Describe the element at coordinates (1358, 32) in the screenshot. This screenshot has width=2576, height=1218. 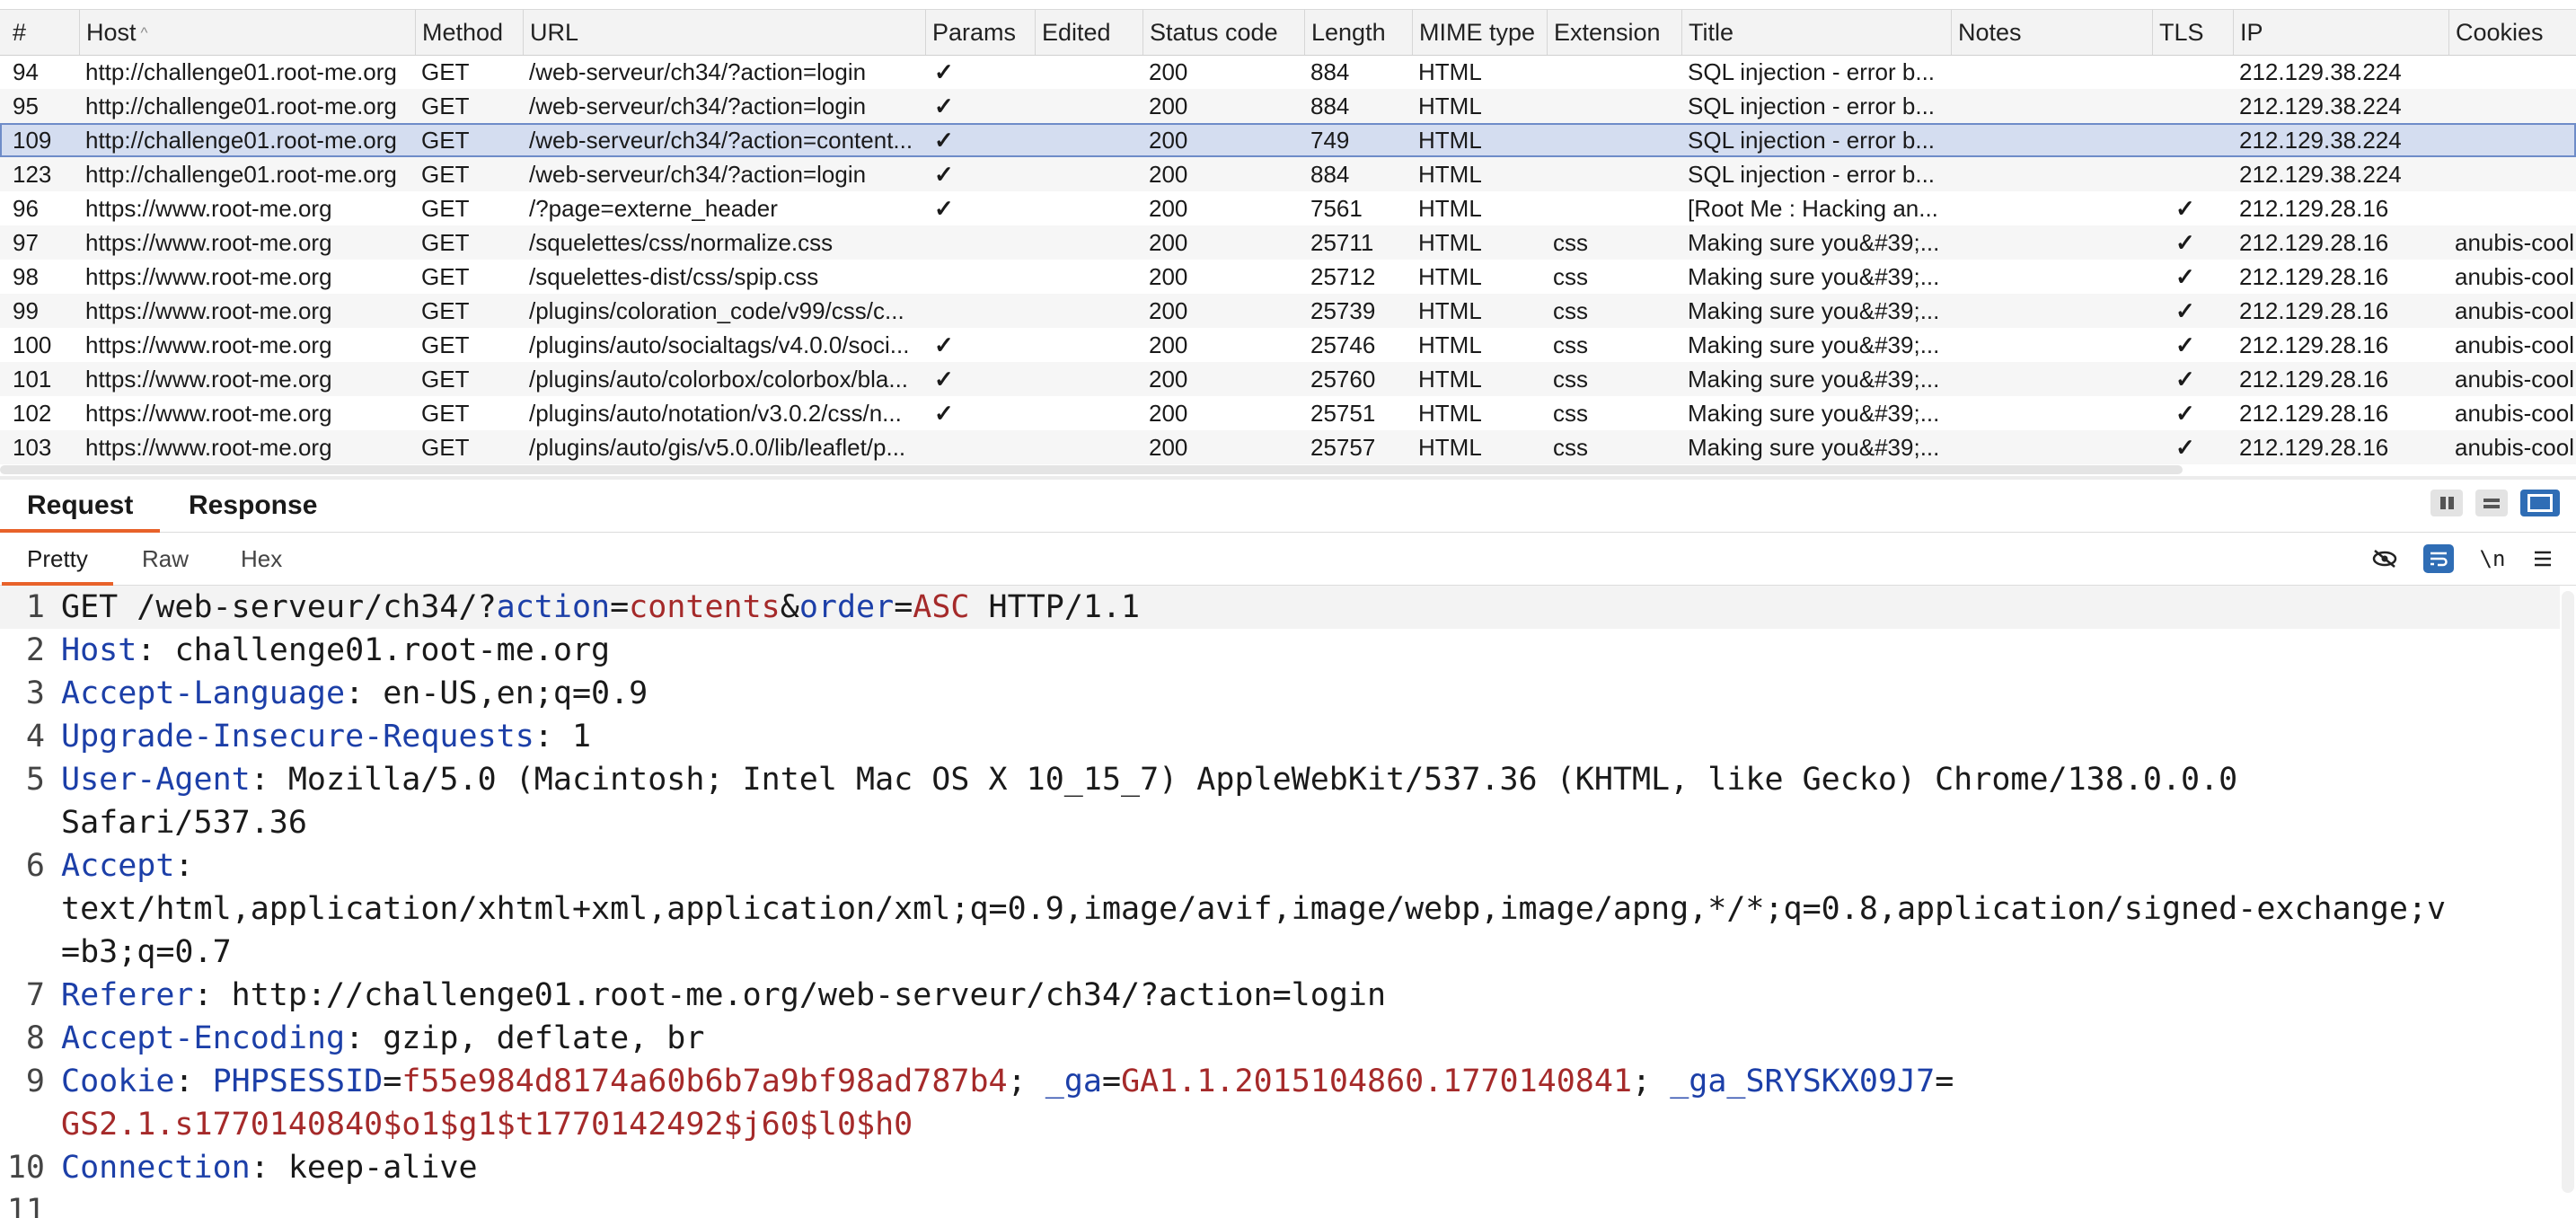
I see `column-header-length: Length` at that location.